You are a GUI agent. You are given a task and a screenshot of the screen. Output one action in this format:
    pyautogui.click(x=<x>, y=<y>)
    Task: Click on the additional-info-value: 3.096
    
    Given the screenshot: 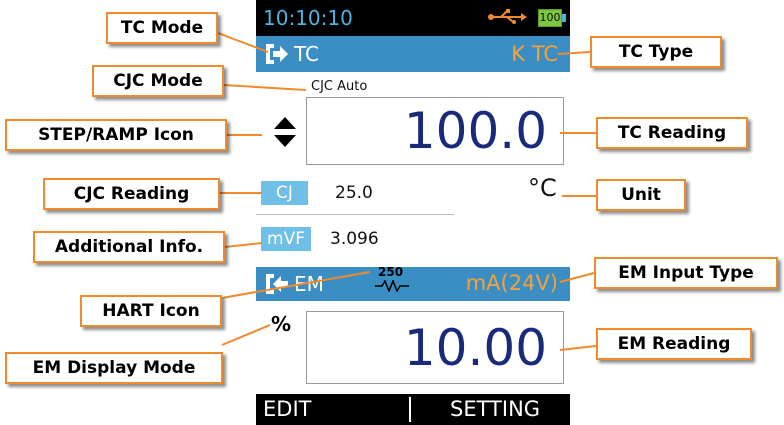 What is the action you would take?
    pyautogui.click(x=354, y=239)
    